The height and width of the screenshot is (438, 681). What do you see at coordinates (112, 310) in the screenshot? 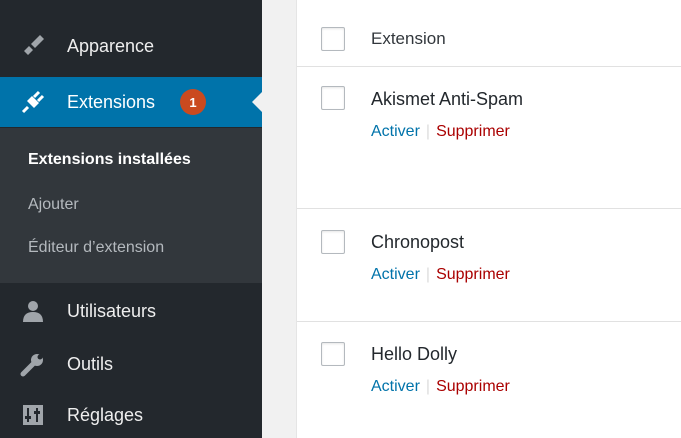
I see `menu-label-users: Utilisateurs` at bounding box center [112, 310].